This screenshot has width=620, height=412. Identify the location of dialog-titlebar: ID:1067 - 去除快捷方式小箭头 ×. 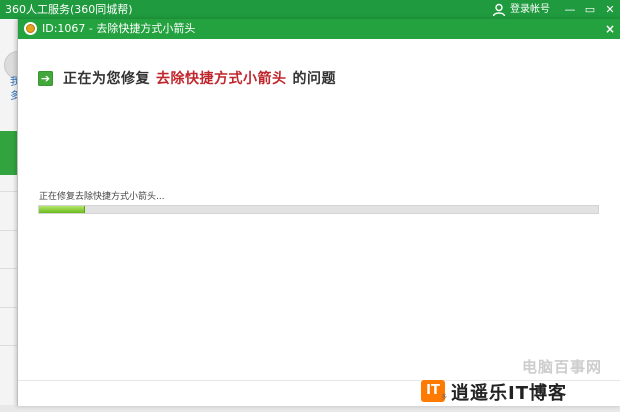
(319, 29).